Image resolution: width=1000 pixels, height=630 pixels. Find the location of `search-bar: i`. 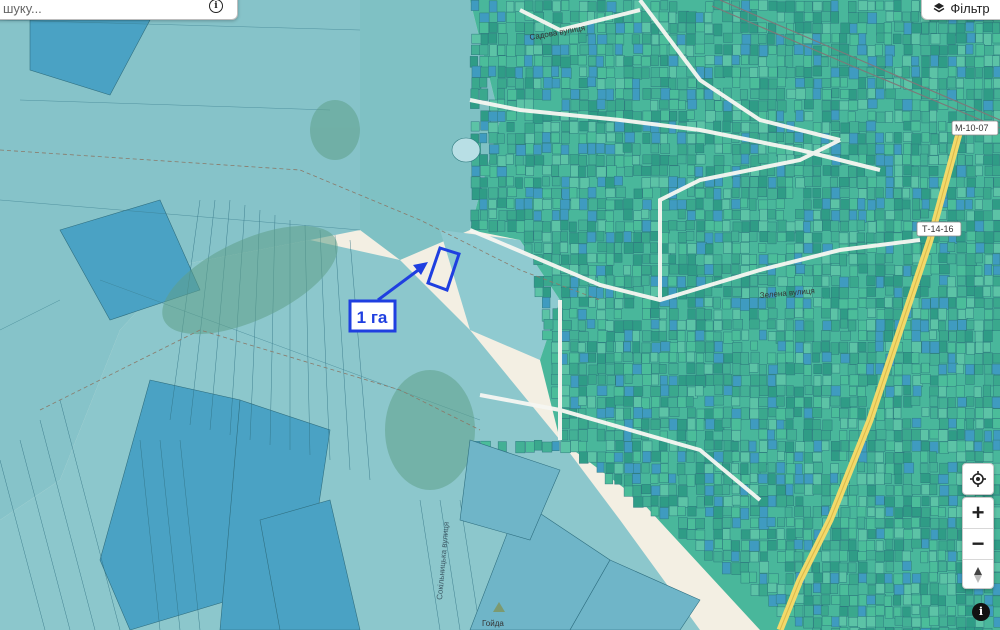

search-bar: i is located at coordinates (119, 10).